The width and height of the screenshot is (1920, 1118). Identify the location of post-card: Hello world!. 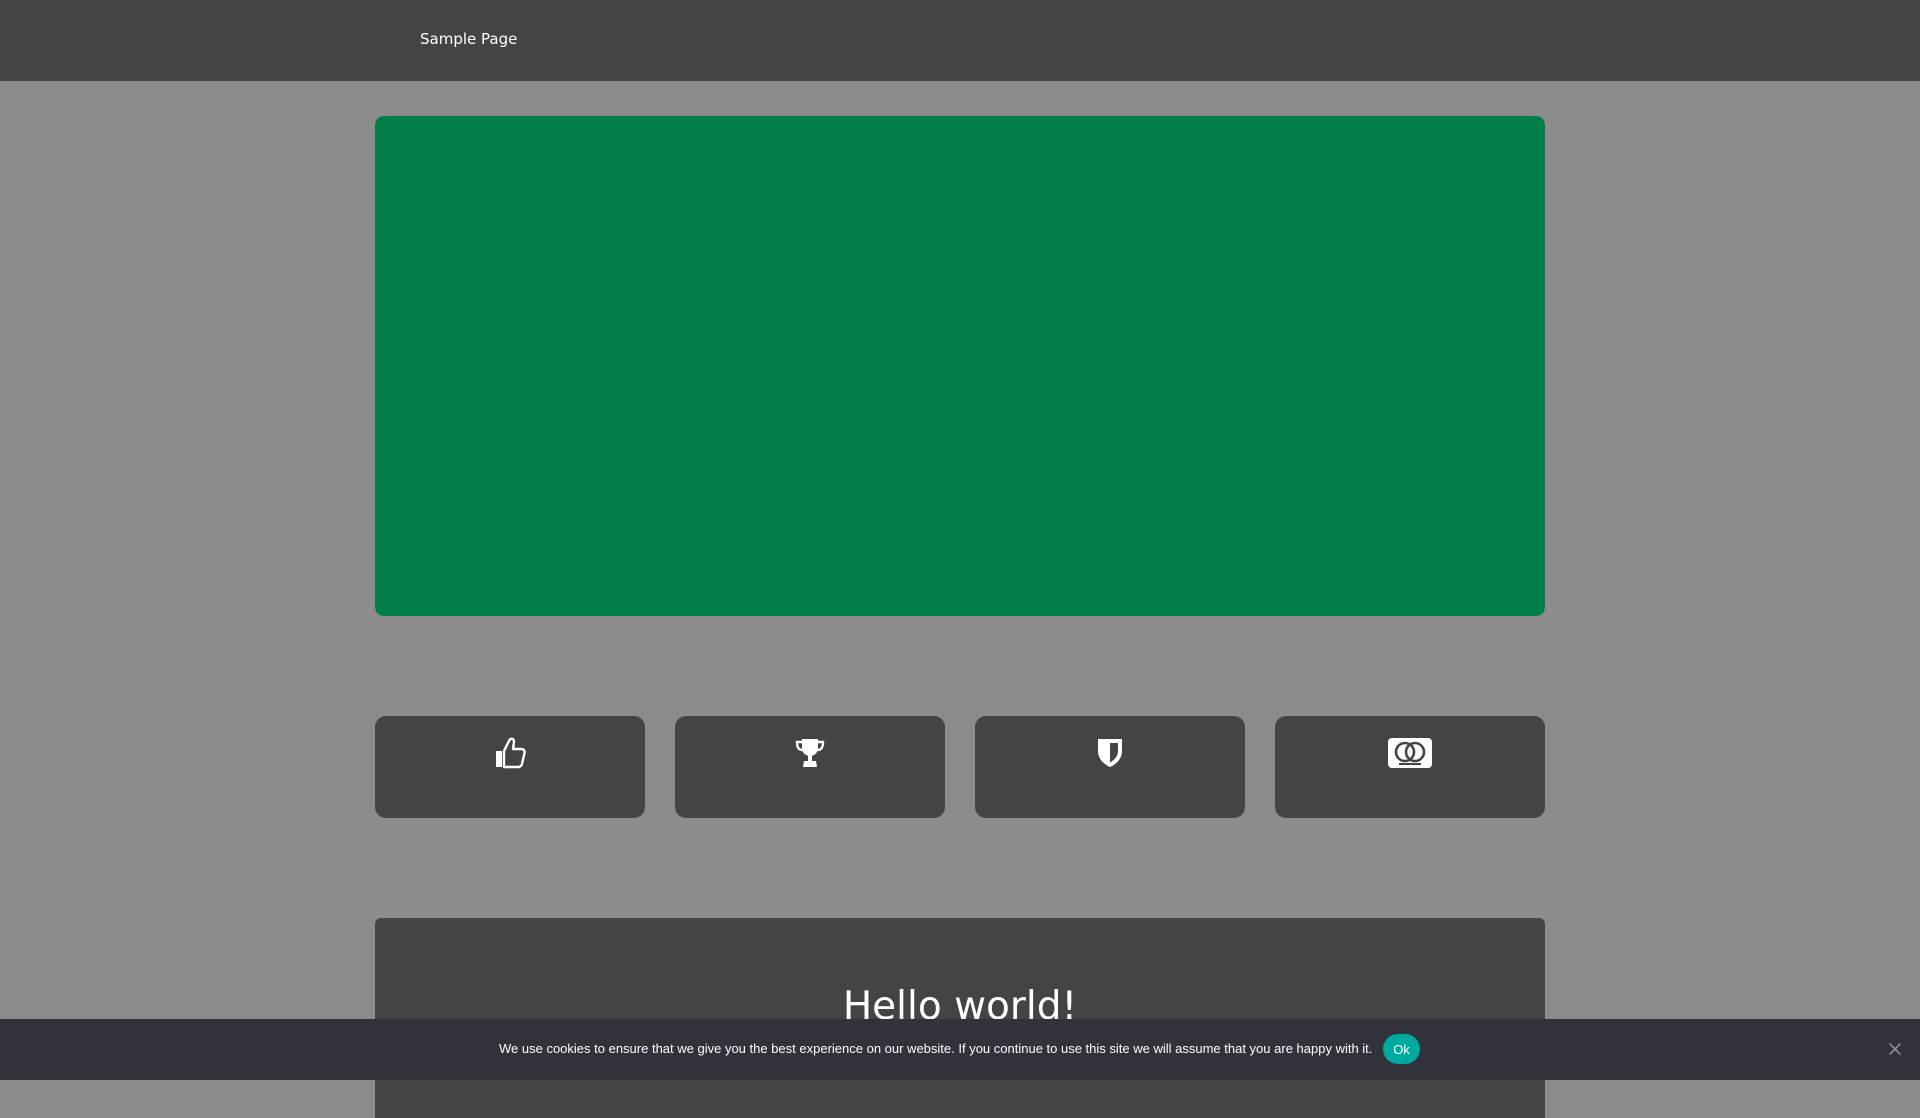
(960, 1018).